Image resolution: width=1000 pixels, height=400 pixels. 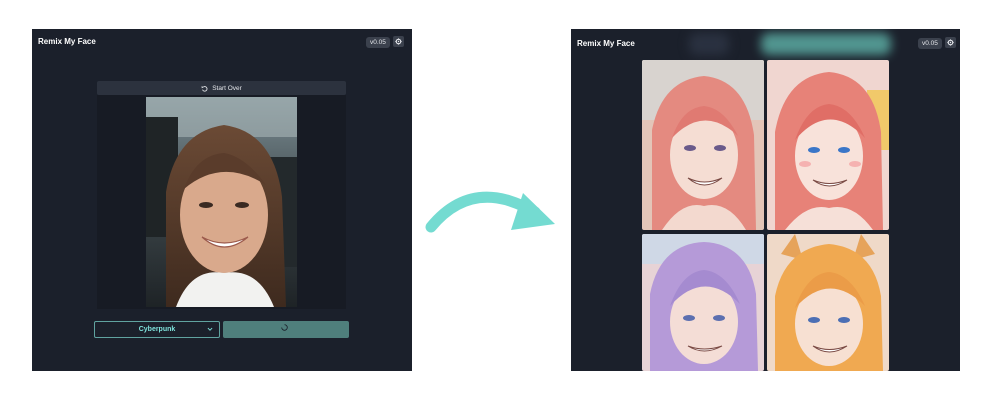 I want to click on start-over-label: Start Over, so click(x=227, y=88).